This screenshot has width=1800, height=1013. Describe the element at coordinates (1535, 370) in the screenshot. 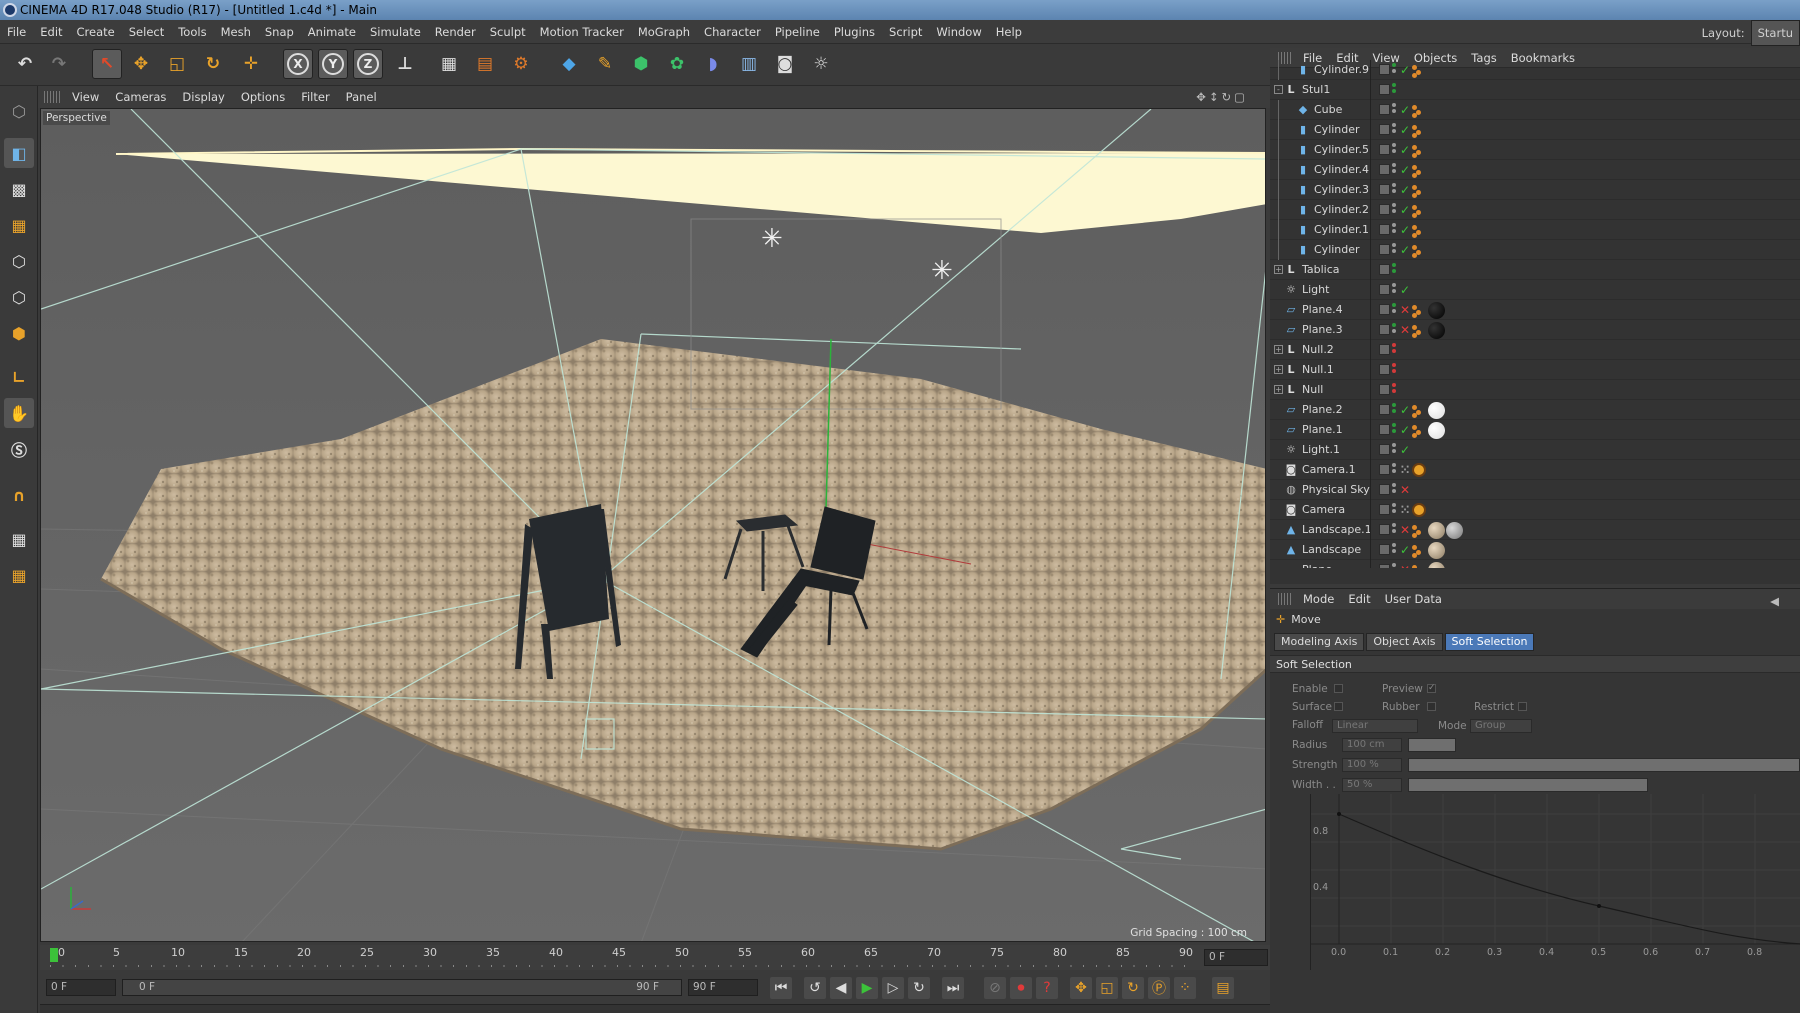

I see `object-row: + L Null.1` at that location.